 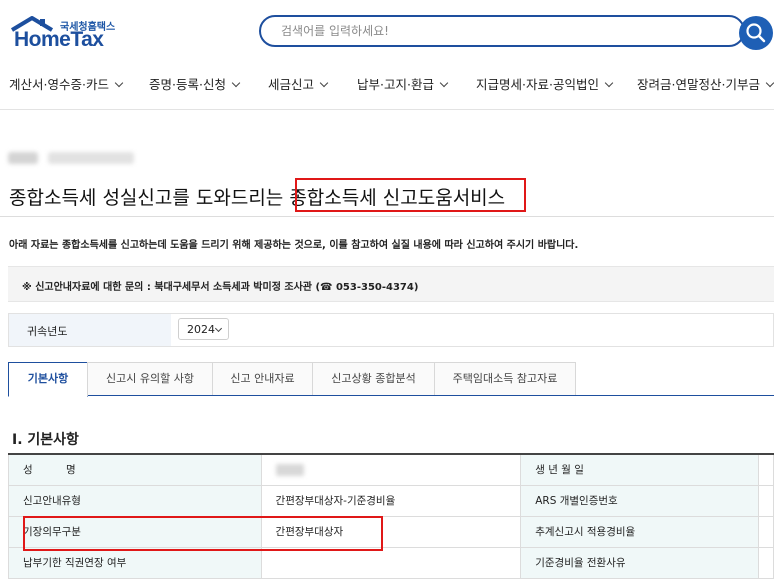 I want to click on page-title-prefix: 종합소득세 성실신고를 도와드리는, so click(x=149, y=198).